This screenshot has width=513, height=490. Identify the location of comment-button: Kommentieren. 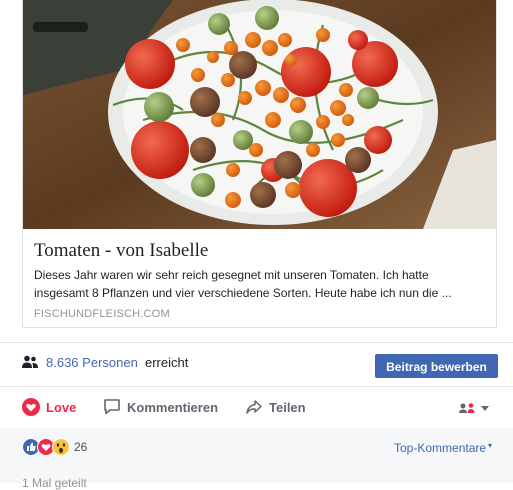
(163, 408).